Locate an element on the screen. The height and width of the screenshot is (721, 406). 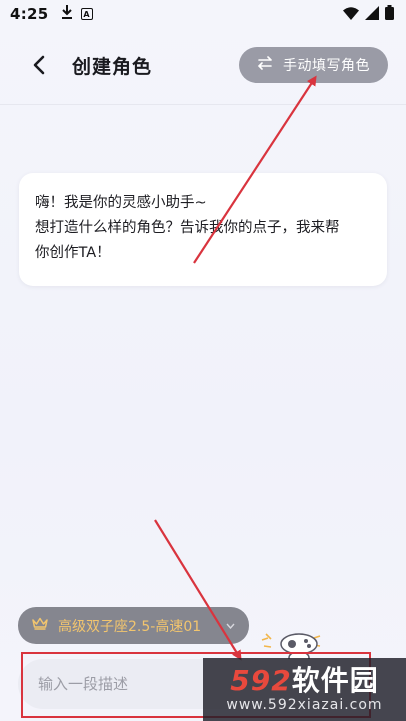
app-header: 创建角色 手动填写角色 is located at coordinates (203, 66).